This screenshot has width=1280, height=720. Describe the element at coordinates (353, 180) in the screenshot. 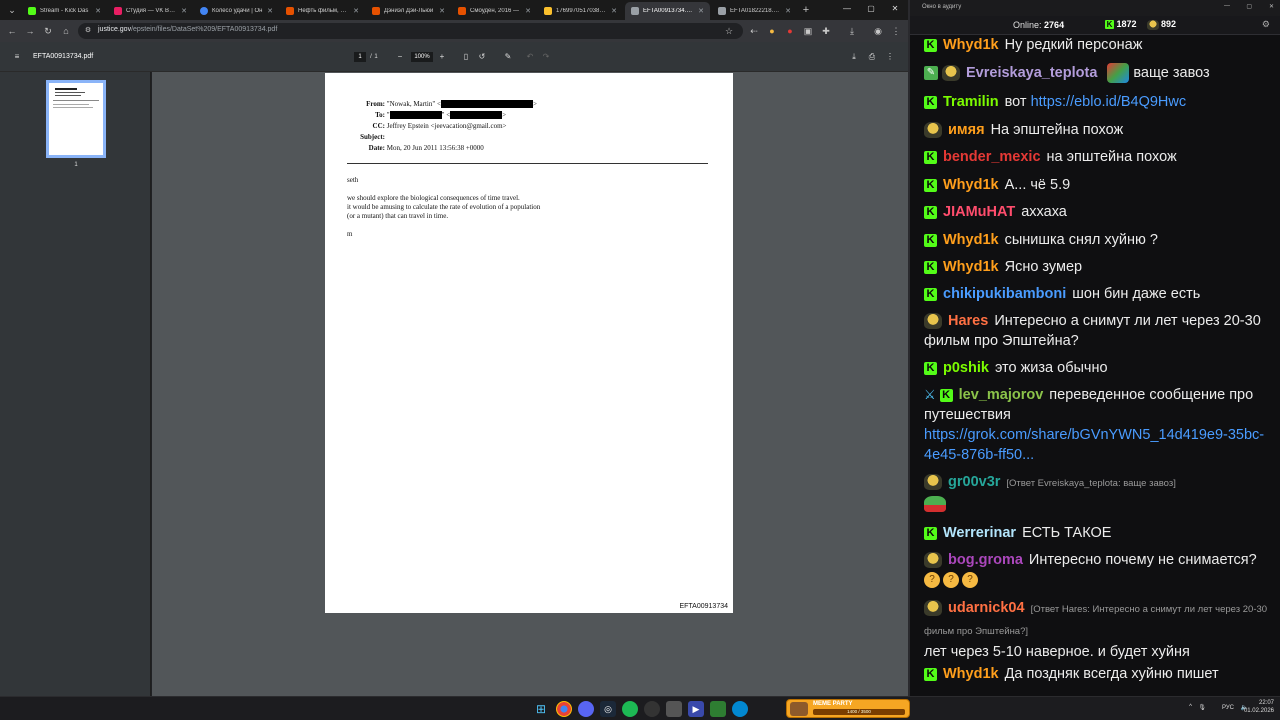

I see `email-greeting: seth` at that location.